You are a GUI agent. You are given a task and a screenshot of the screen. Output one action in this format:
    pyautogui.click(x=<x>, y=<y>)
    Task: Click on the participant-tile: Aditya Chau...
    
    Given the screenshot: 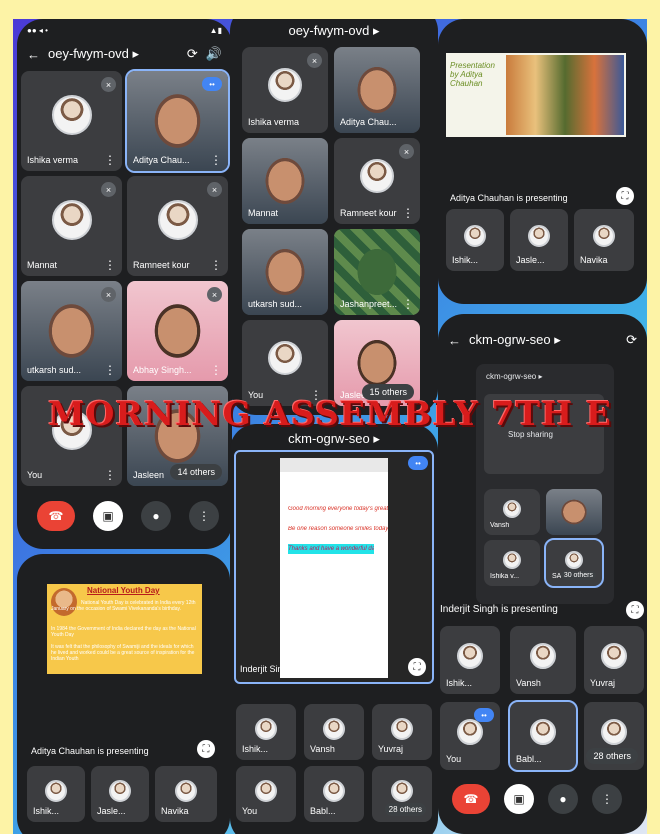 What is the action you would take?
    pyautogui.click(x=377, y=90)
    